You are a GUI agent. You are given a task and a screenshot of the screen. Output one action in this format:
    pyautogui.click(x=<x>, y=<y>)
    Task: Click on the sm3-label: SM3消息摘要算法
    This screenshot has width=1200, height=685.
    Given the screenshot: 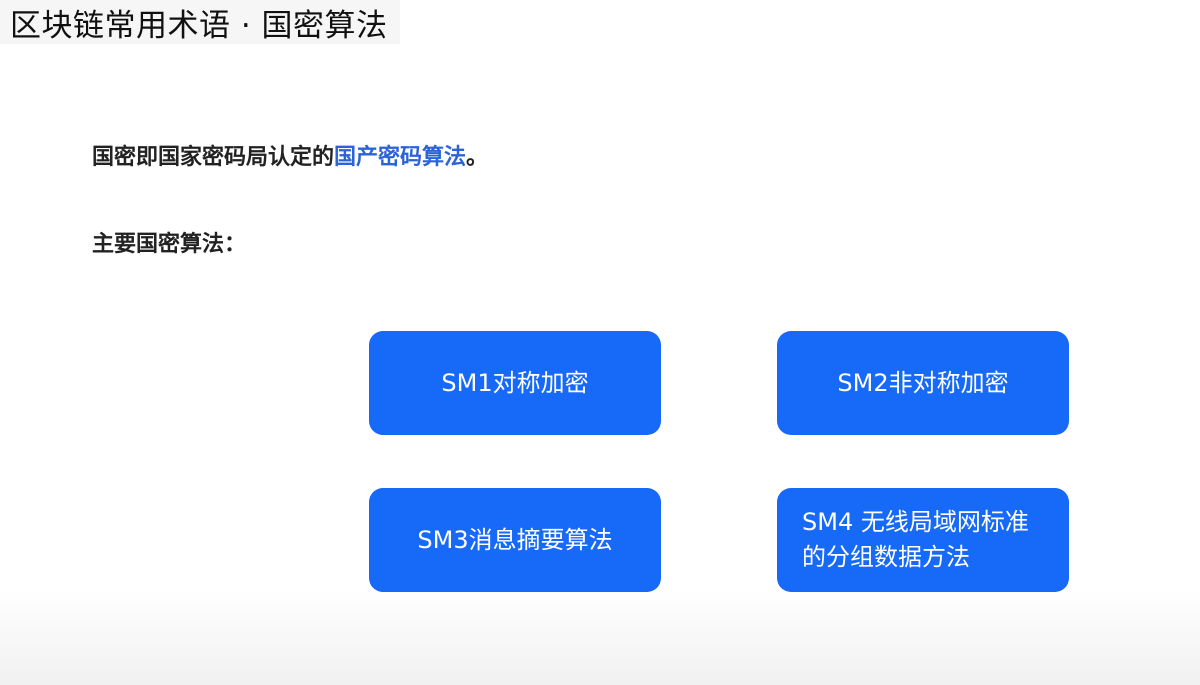 What is the action you would take?
    pyautogui.click(x=515, y=539)
    